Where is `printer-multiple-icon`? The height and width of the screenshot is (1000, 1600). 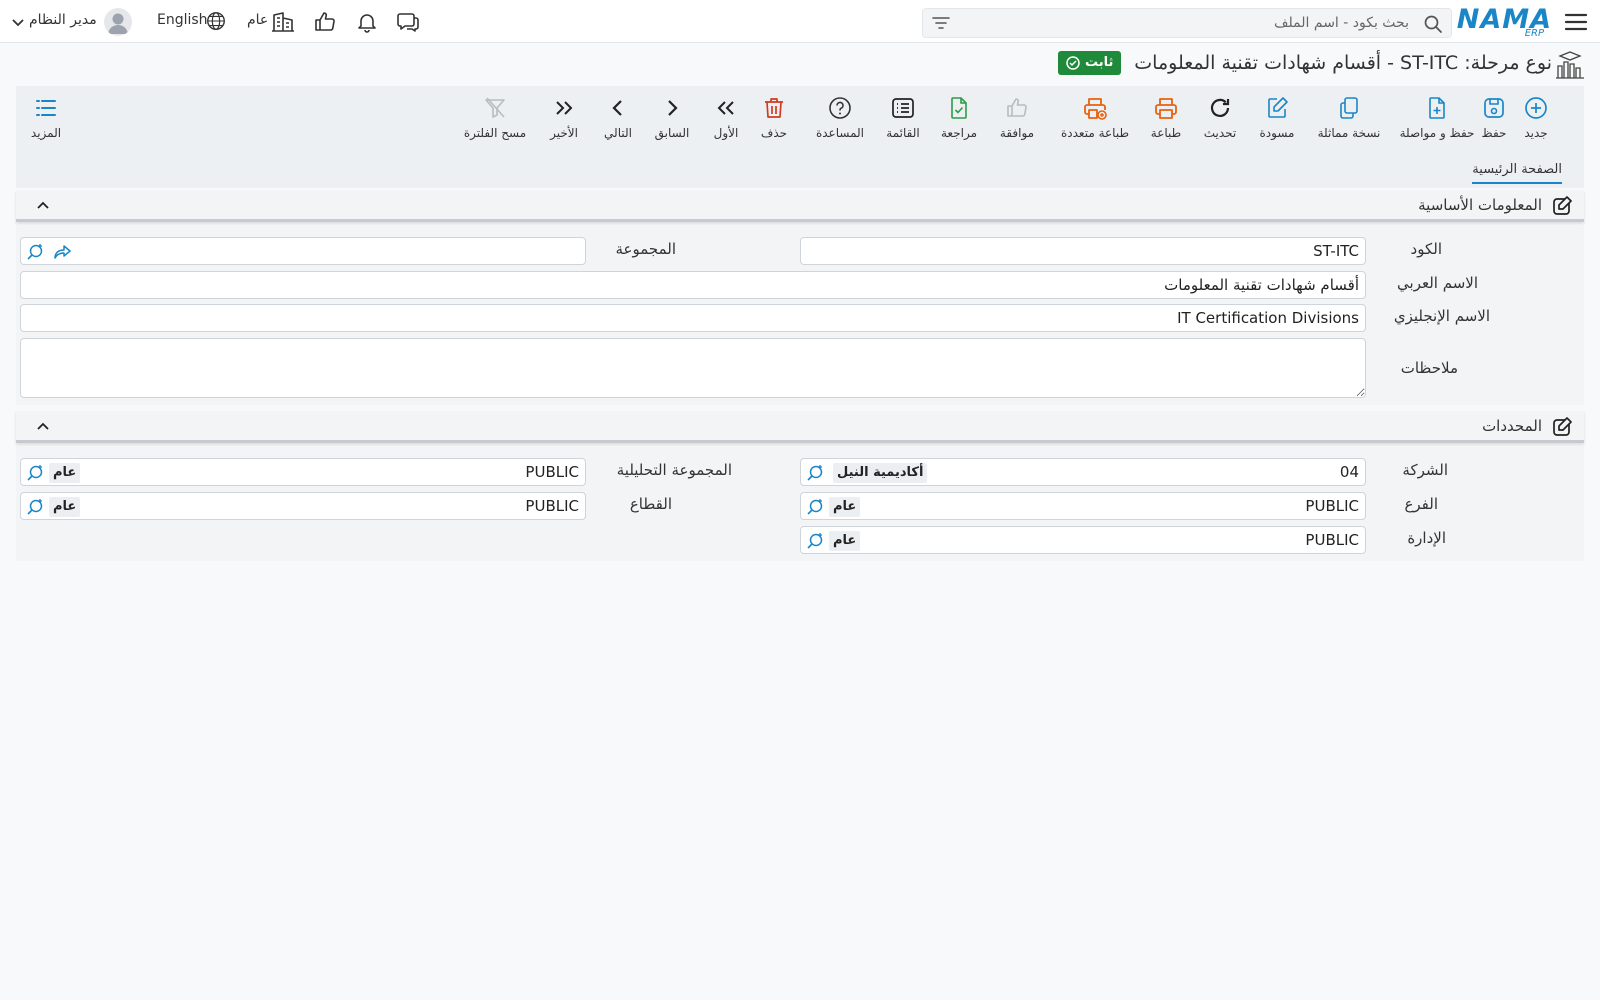 printer-multiple-icon is located at coordinates (1095, 108).